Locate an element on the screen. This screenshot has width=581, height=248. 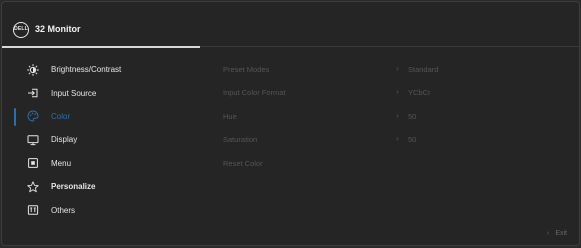
submenu-item-preset-modes: Preset Modes › Standard is located at coordinates (393, 69).